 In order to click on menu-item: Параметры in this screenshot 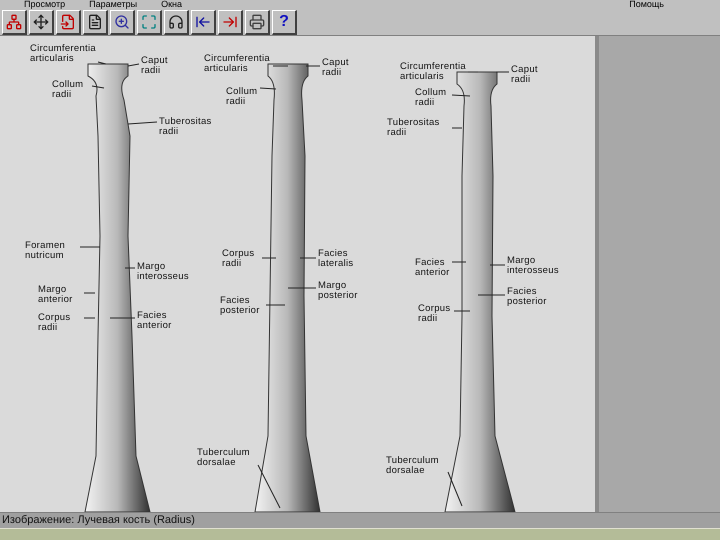, I will do `click(113, 4)`.